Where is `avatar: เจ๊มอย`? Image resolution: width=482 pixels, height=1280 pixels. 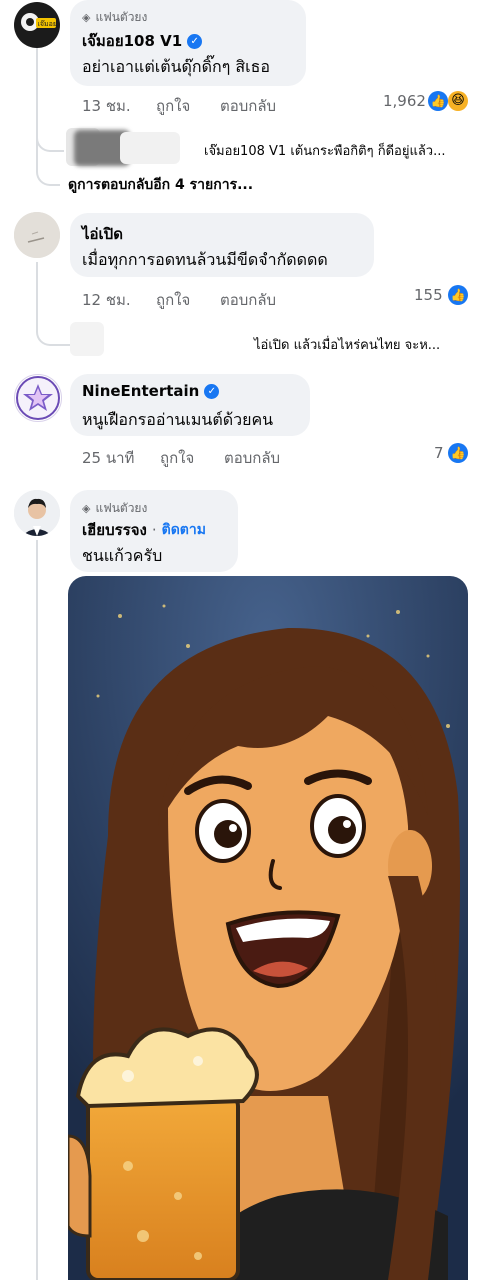 avatar: เจ๊มอย is located at coordinates (37, 25).